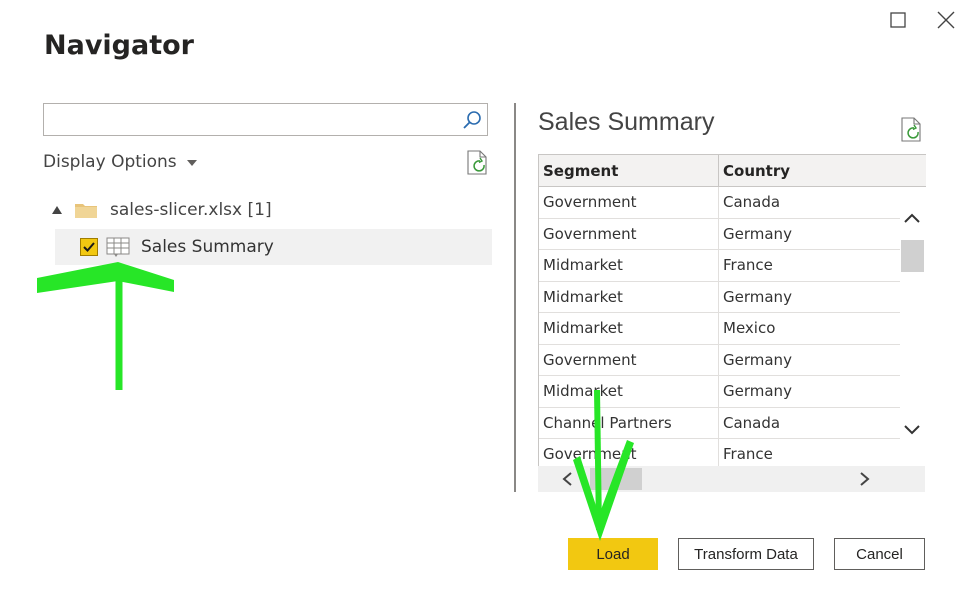 The width and height of the screenshot is (964, 594). What do you see at coordinates (912, 256) in the screenshot?
I see `vertical-scroll-thumb` at bounding box center [912, 256].